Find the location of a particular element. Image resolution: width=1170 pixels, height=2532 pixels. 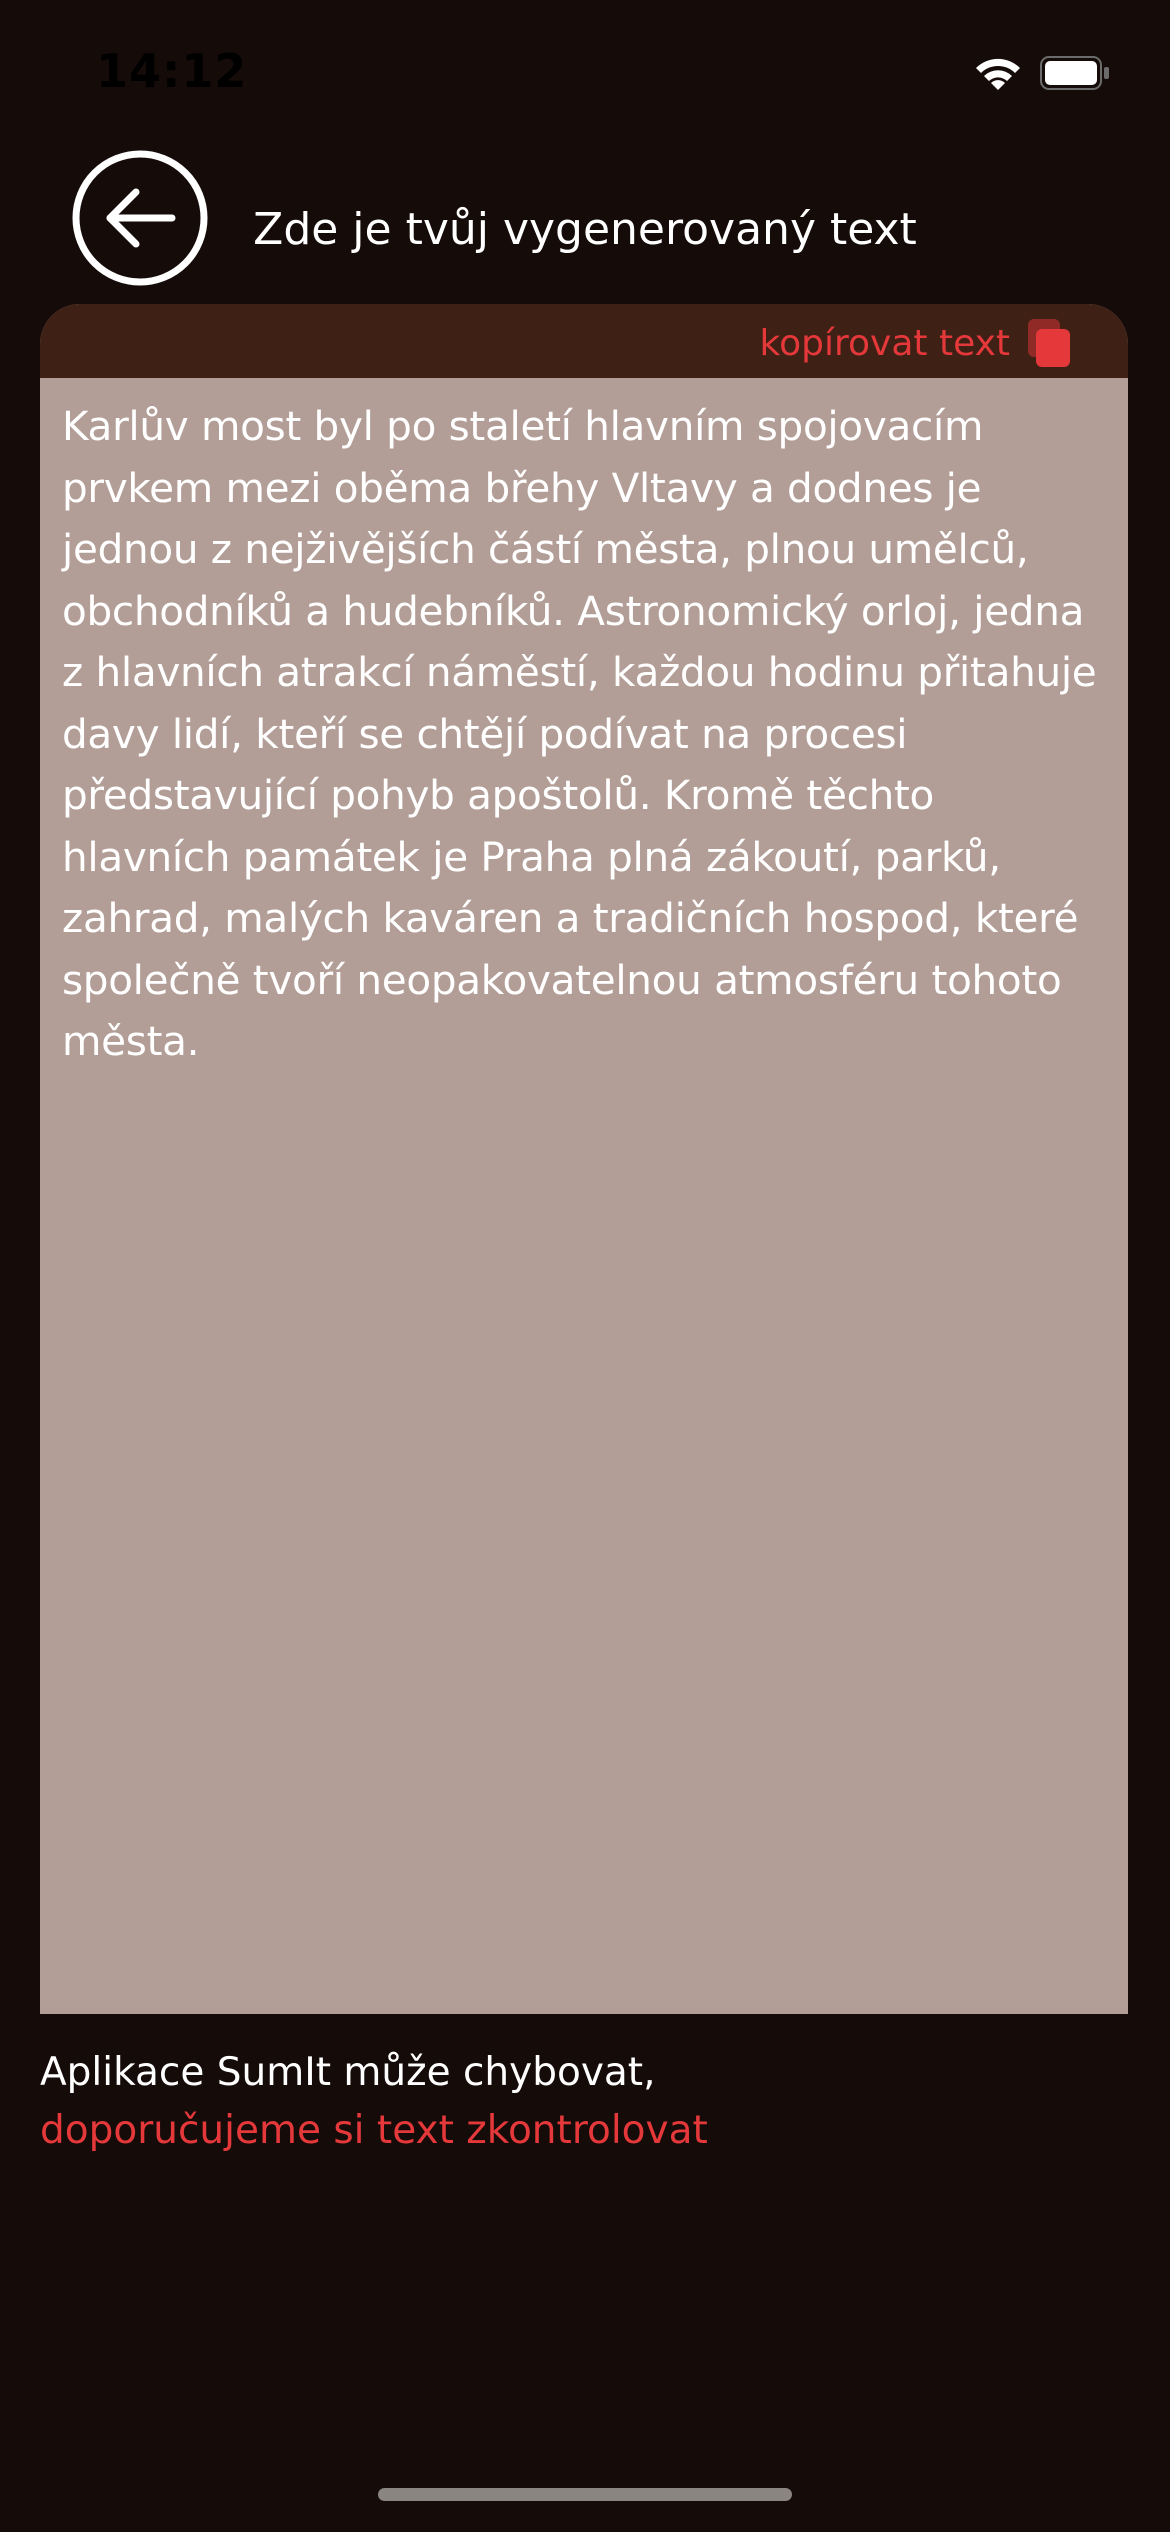

wifi-icon is located at coordinates (998, 74).